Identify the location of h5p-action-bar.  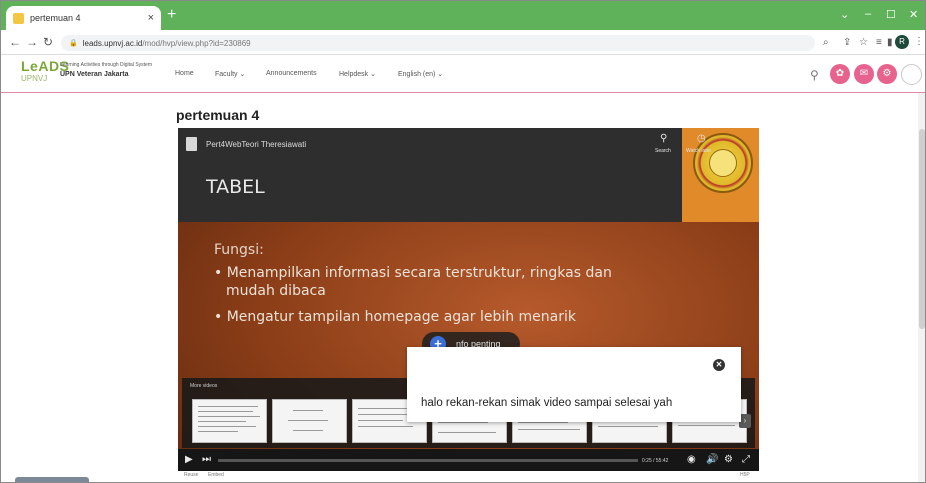
(468, 476).